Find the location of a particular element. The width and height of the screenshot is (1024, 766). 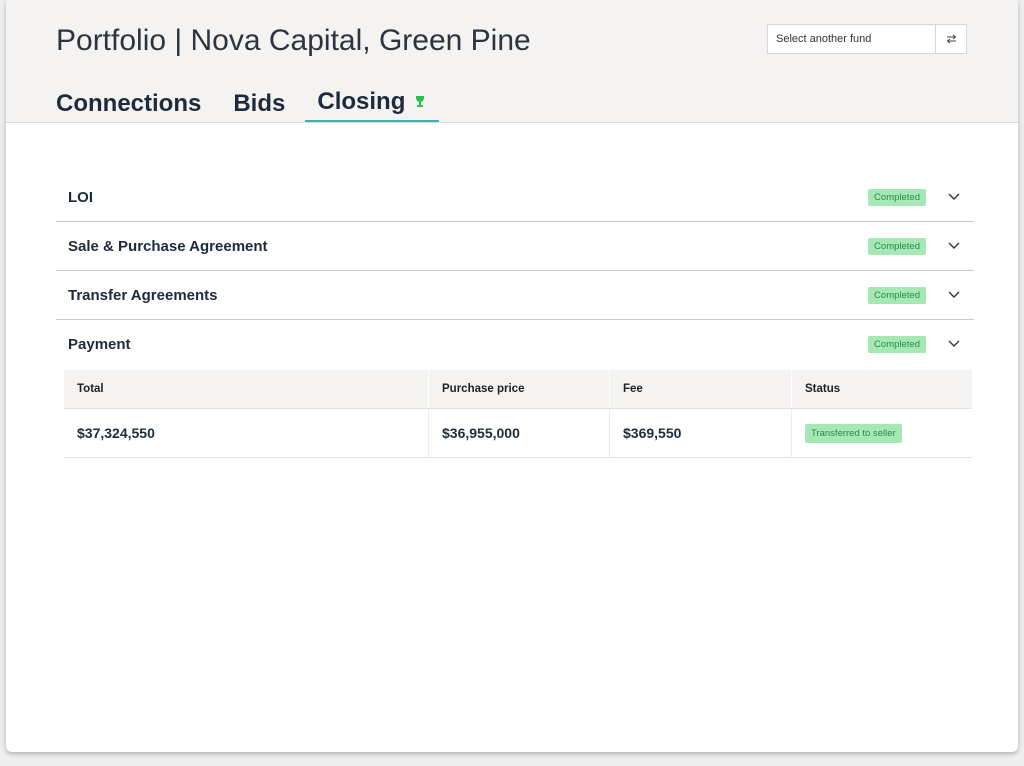

tab-bar: Connections Bids Closing is located at coordinates (263, 105).